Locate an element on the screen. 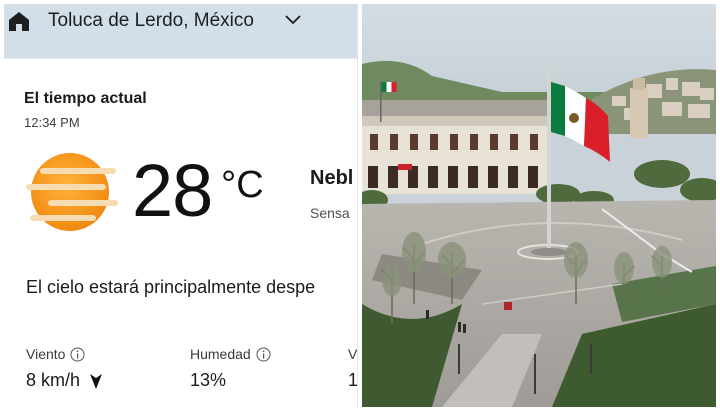 This screenshot has width=720, height=411. wind-label-row: Viento is located at coordinates (55, 354).